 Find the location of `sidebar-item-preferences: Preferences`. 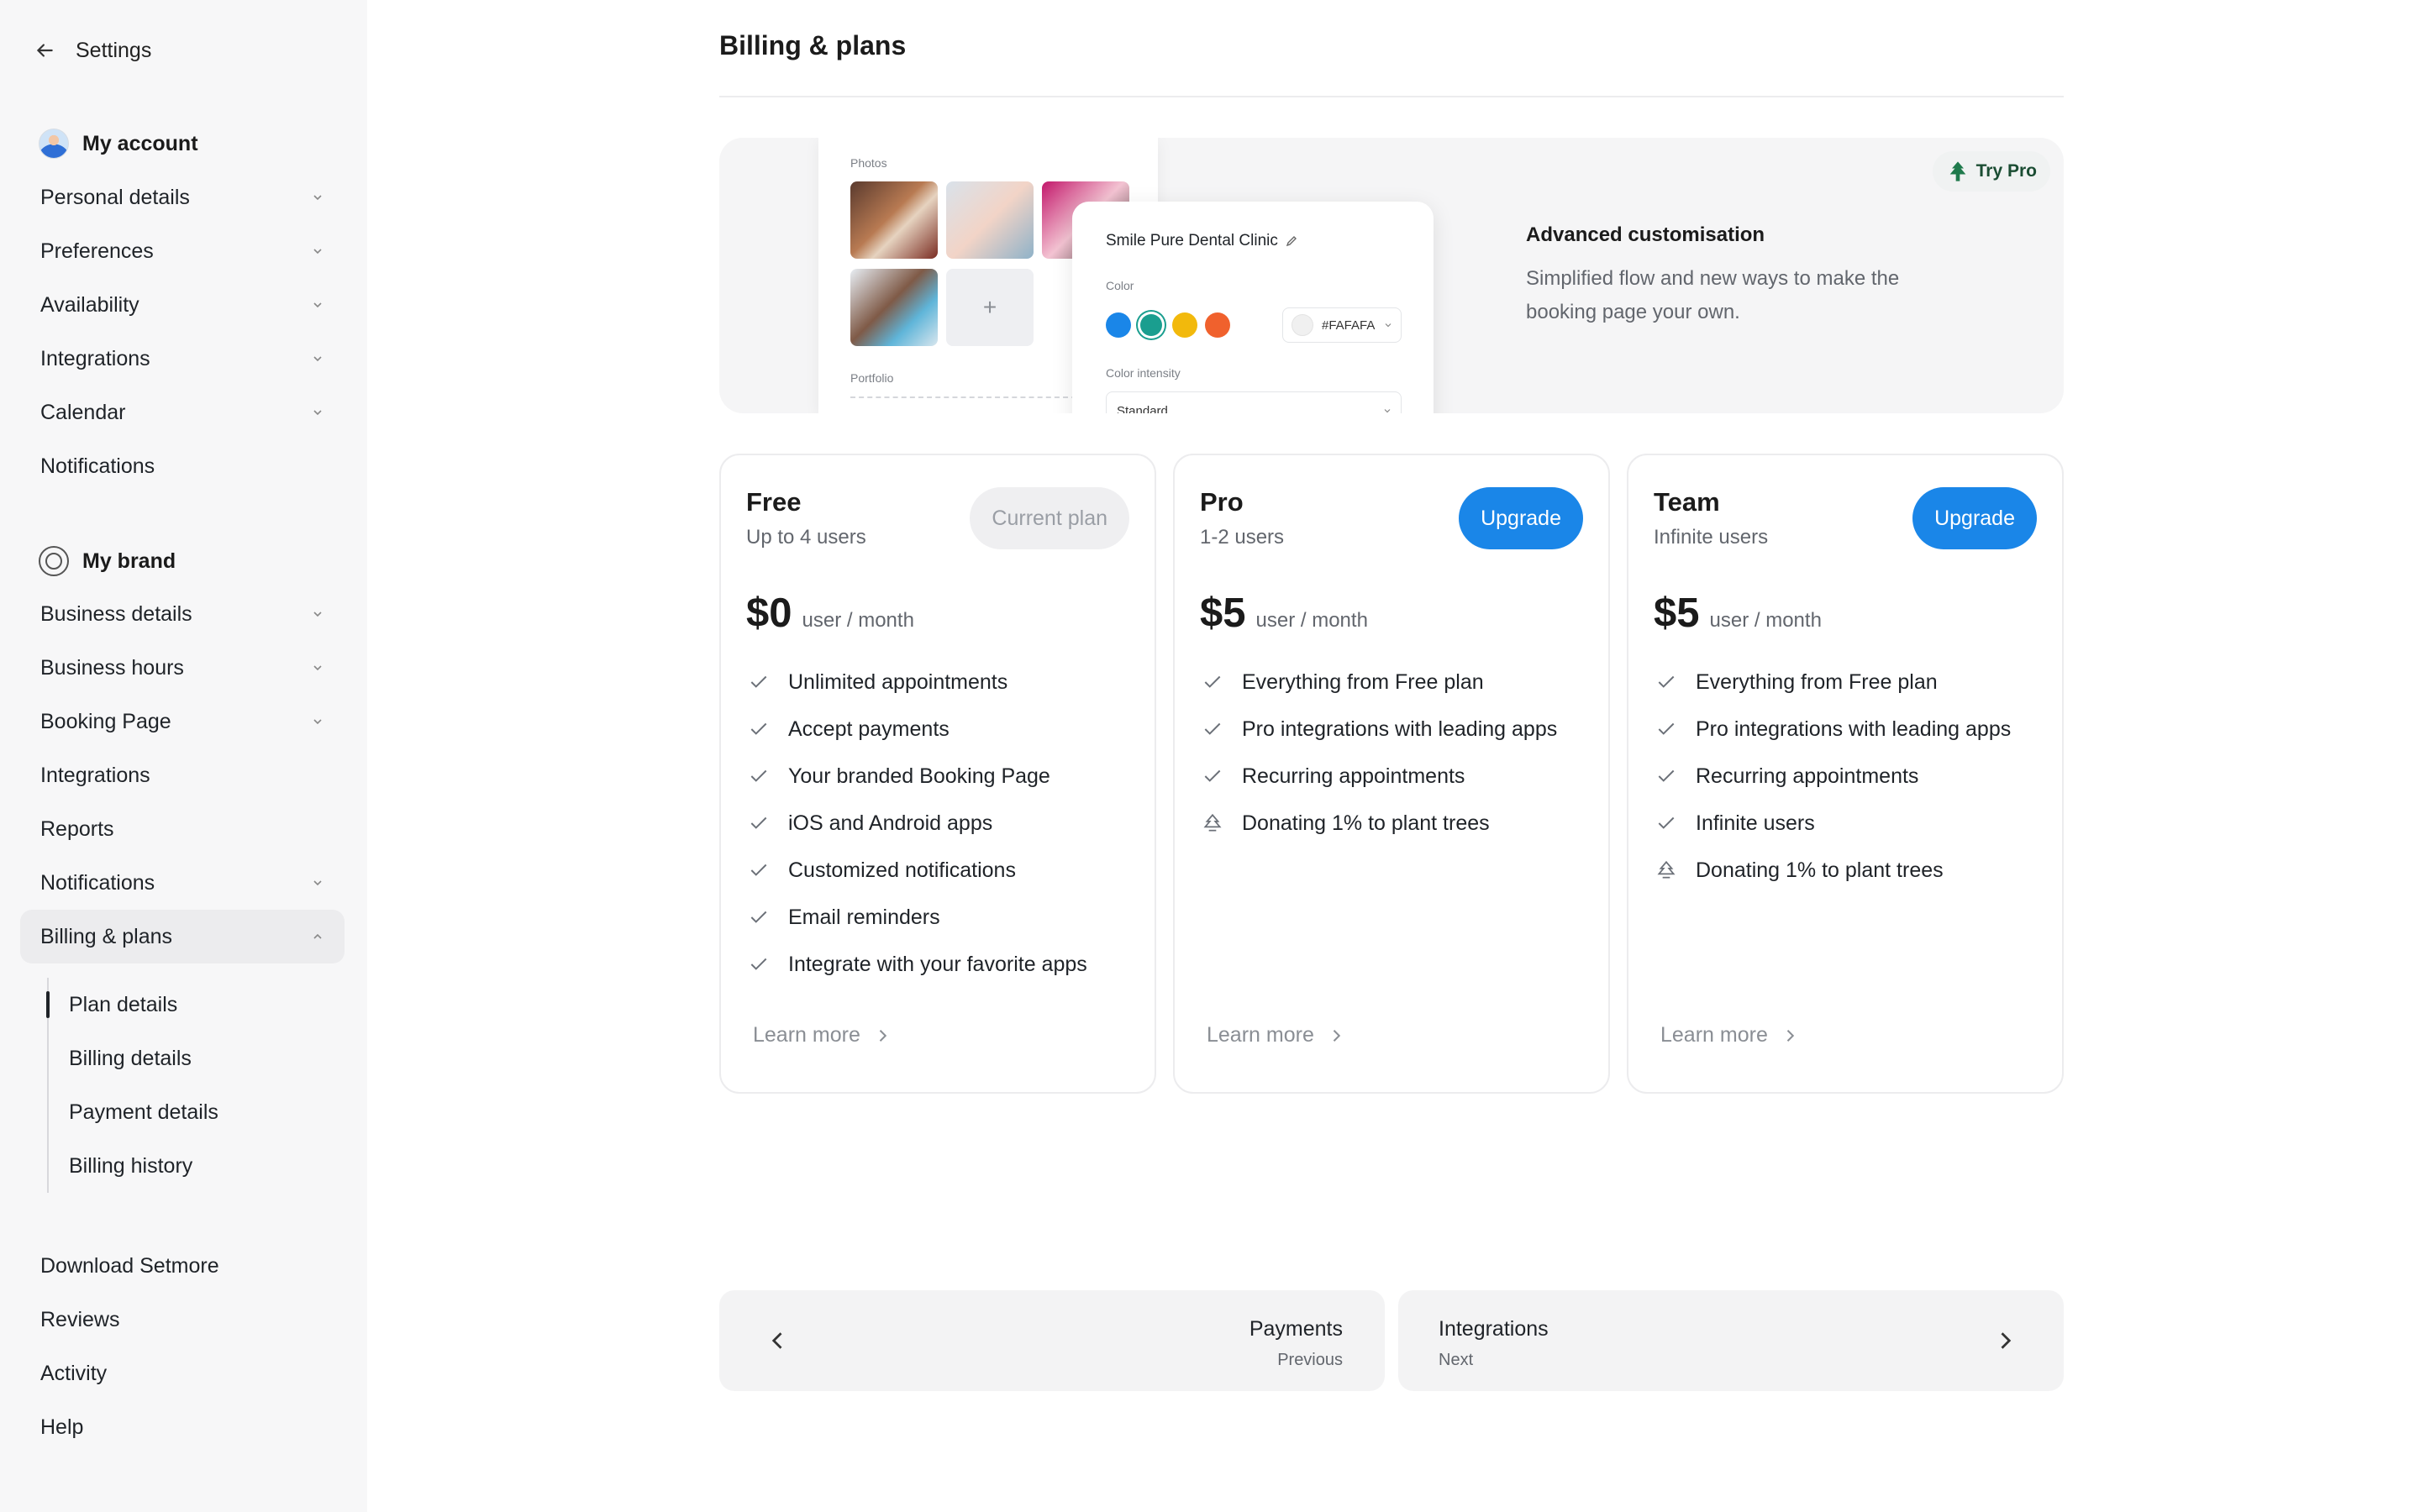

sidebar-item-preferences: Preferences is located at coordinates (182, 251).